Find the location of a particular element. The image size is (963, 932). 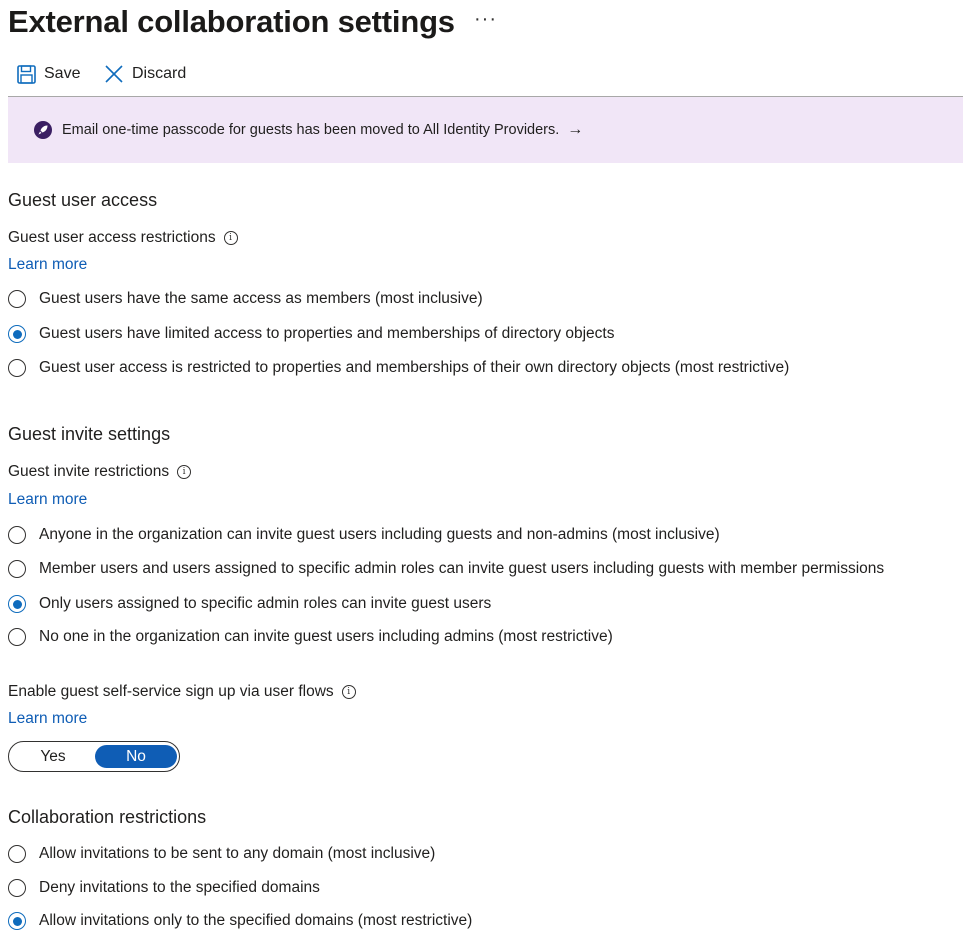

toggle-option-yes: Yes is located at coordinates (53, 756).